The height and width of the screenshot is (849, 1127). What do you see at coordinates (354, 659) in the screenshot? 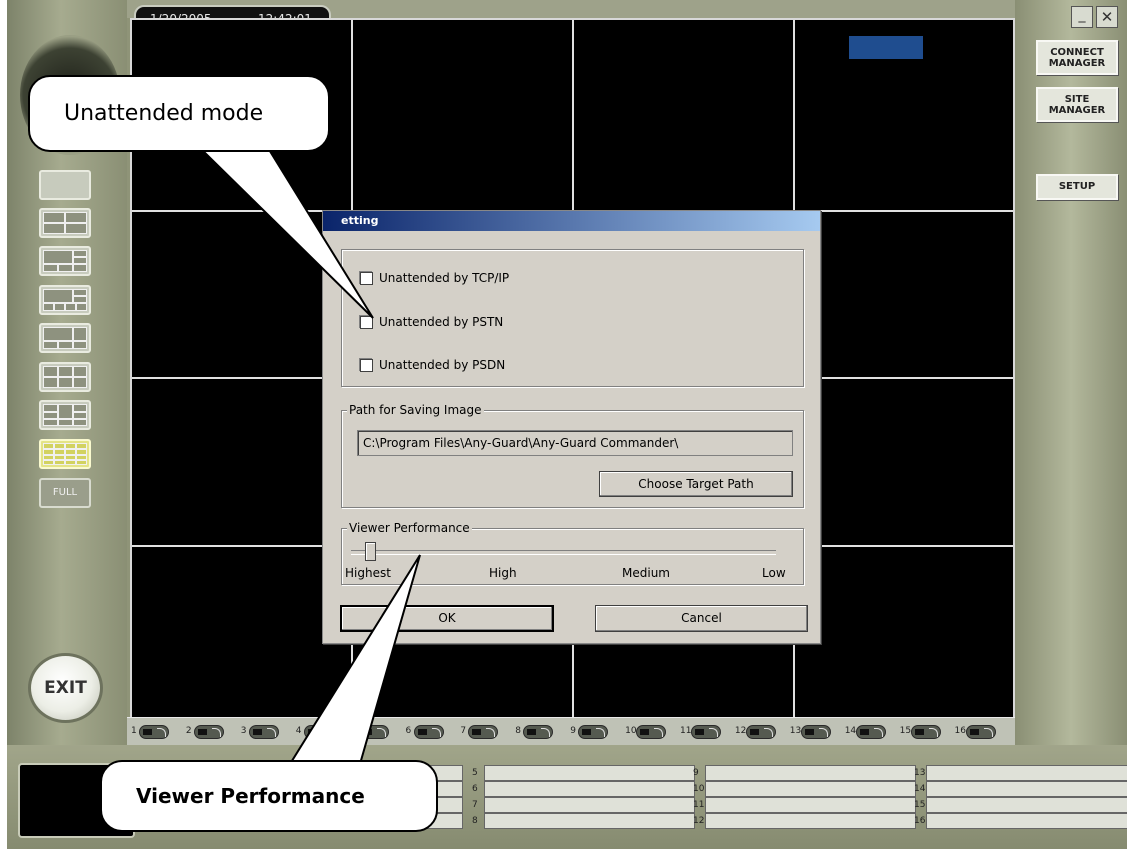
I see `viewer-callout-pointer` at bounding box center [354, 659].